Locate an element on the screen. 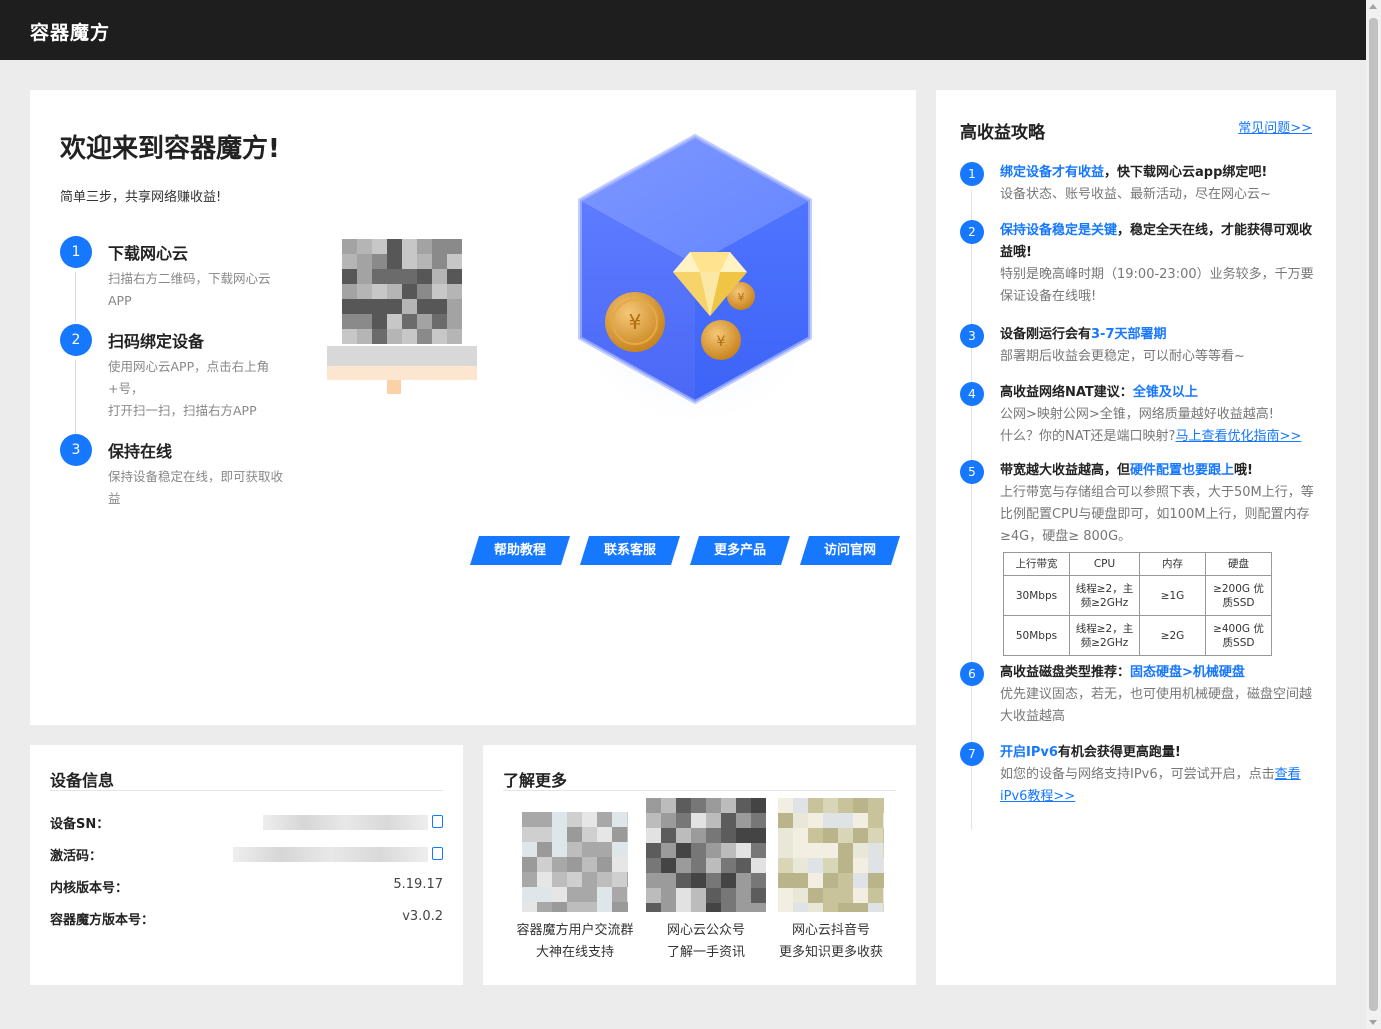 The width and height of the screenshot is (1381, 1029). step-number: 3 is located at coordinates (76, 450).